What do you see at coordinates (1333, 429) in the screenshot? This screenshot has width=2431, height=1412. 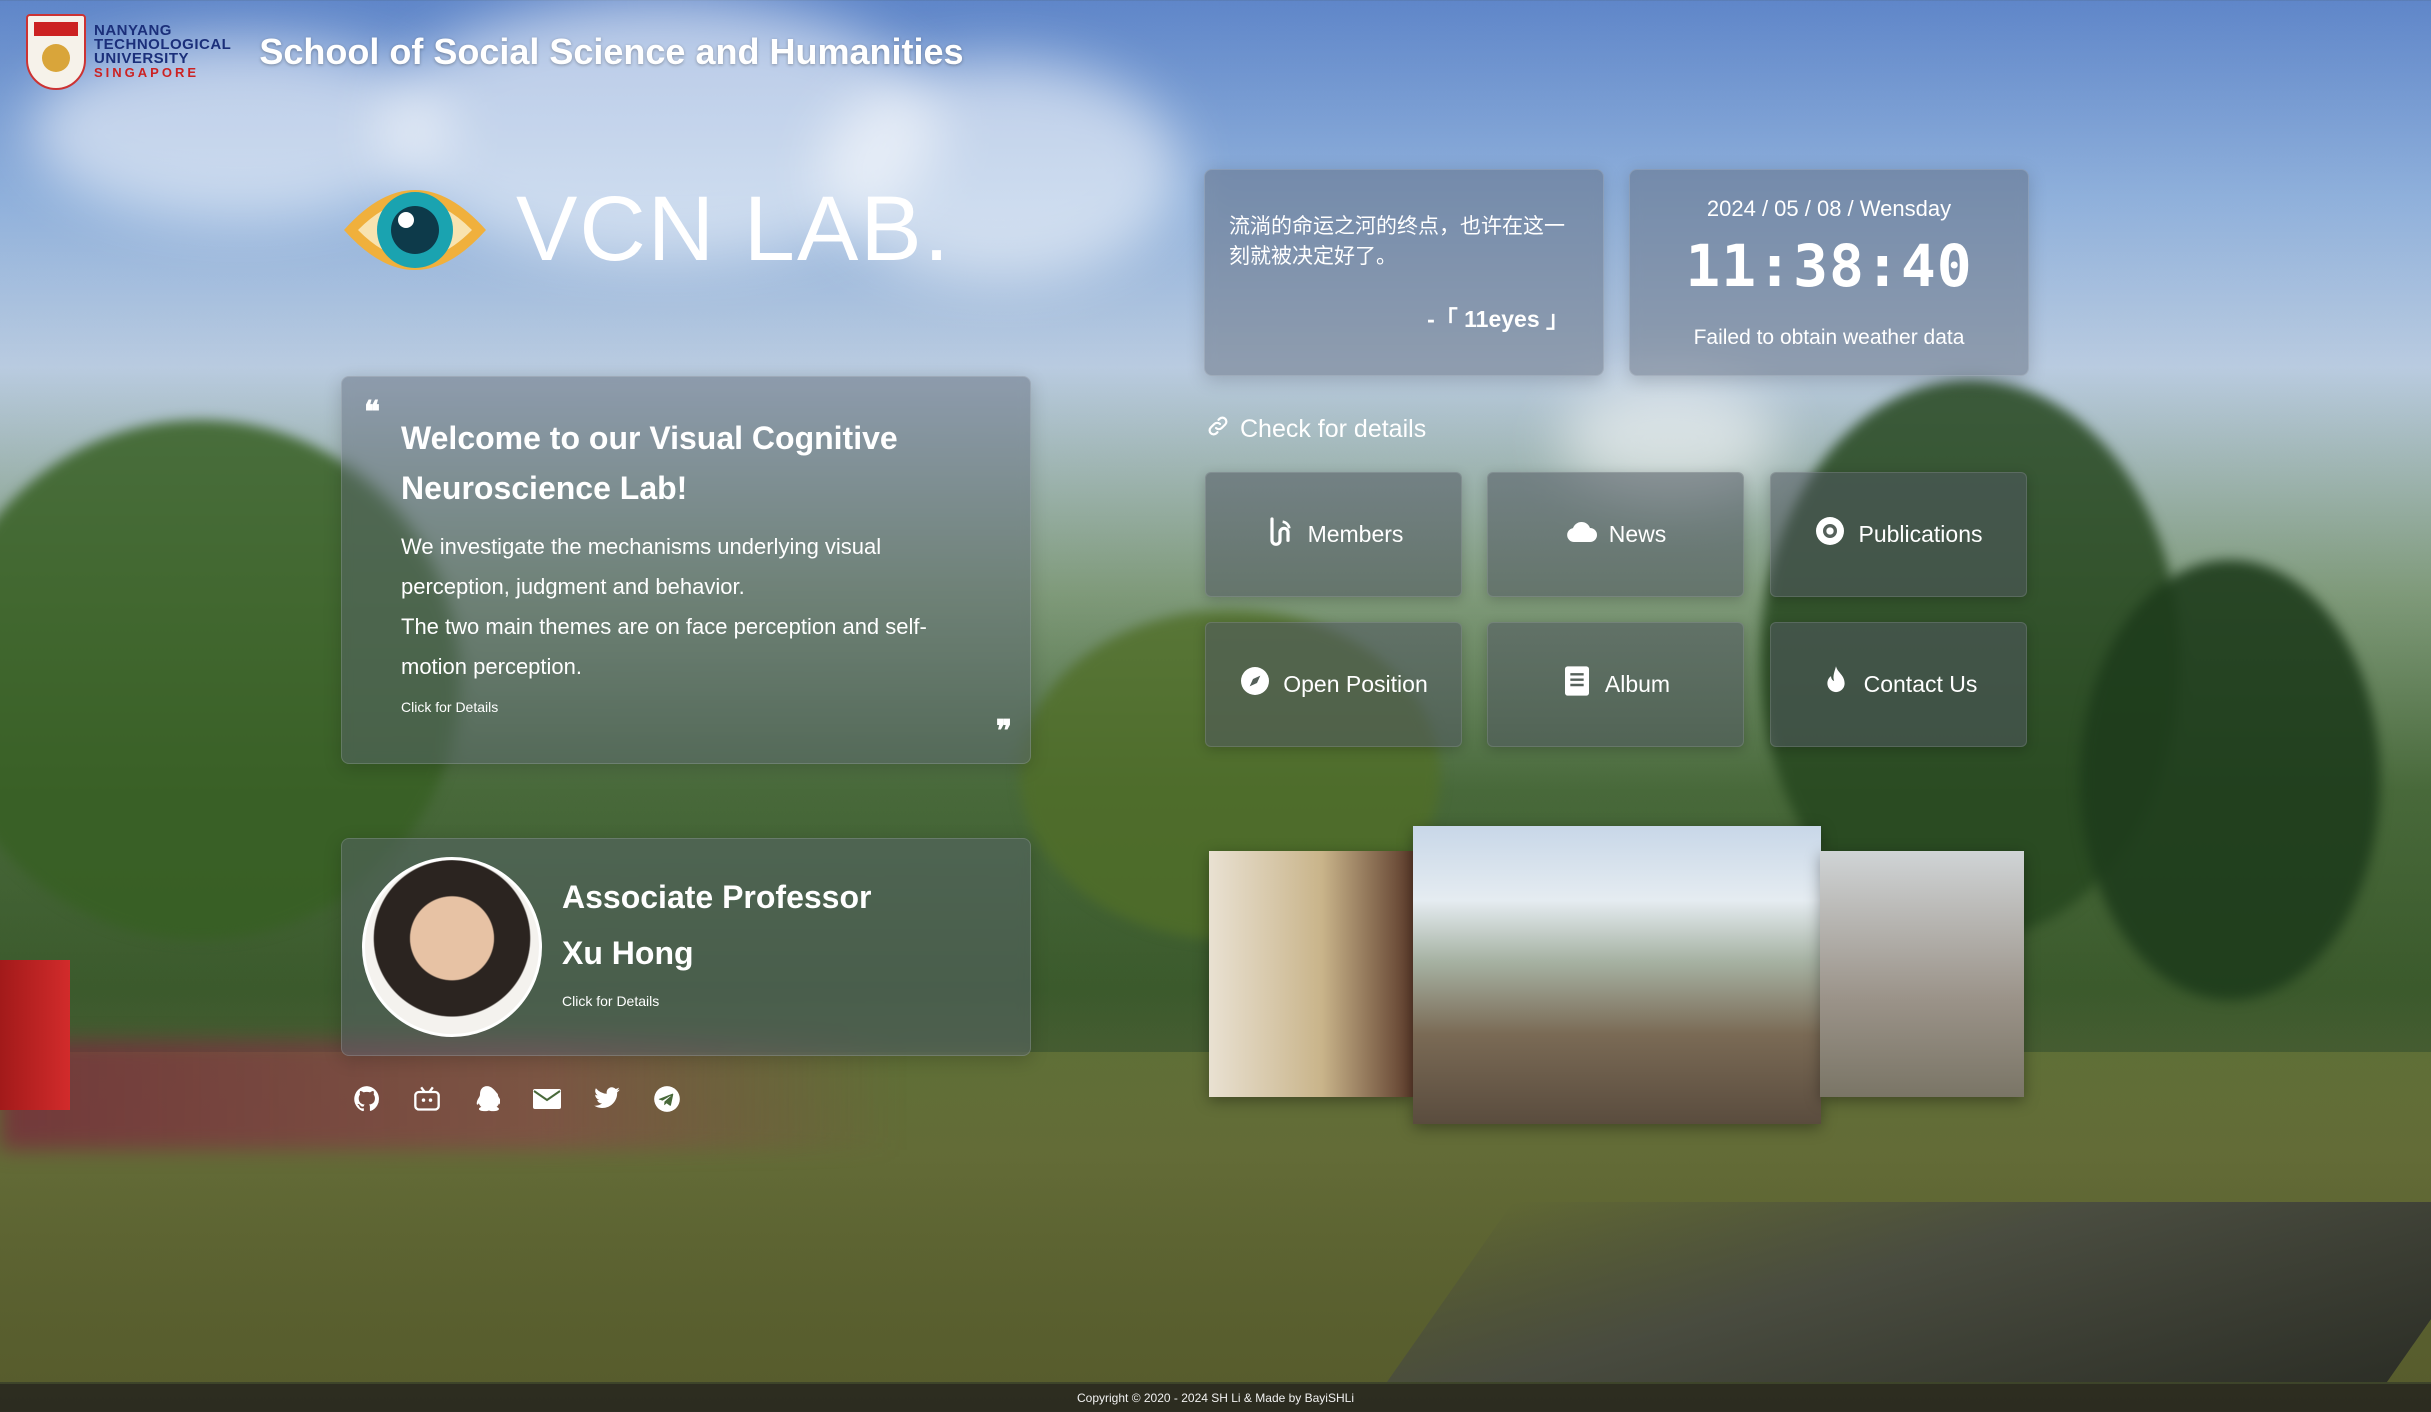 I see `check-details-text: Check for details` at bounding box center [1333, 429].